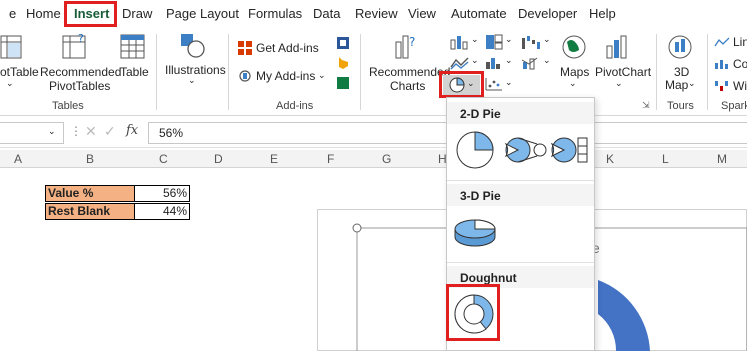  Describe the element at coordinates (722, 42) in the screenshot. I see `sparkline-line-icon` at that location.